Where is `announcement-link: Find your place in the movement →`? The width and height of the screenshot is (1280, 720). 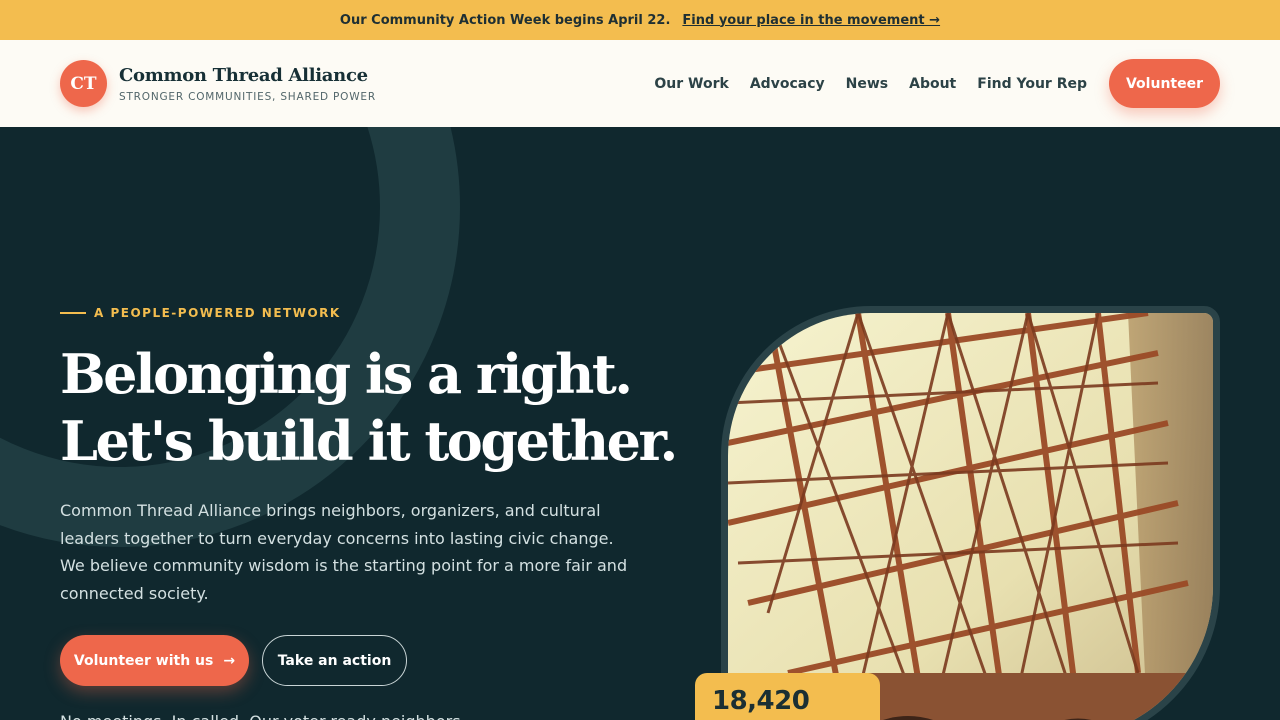
announcement-link: Find your place in the movement → is located at coordinates (811, 20).